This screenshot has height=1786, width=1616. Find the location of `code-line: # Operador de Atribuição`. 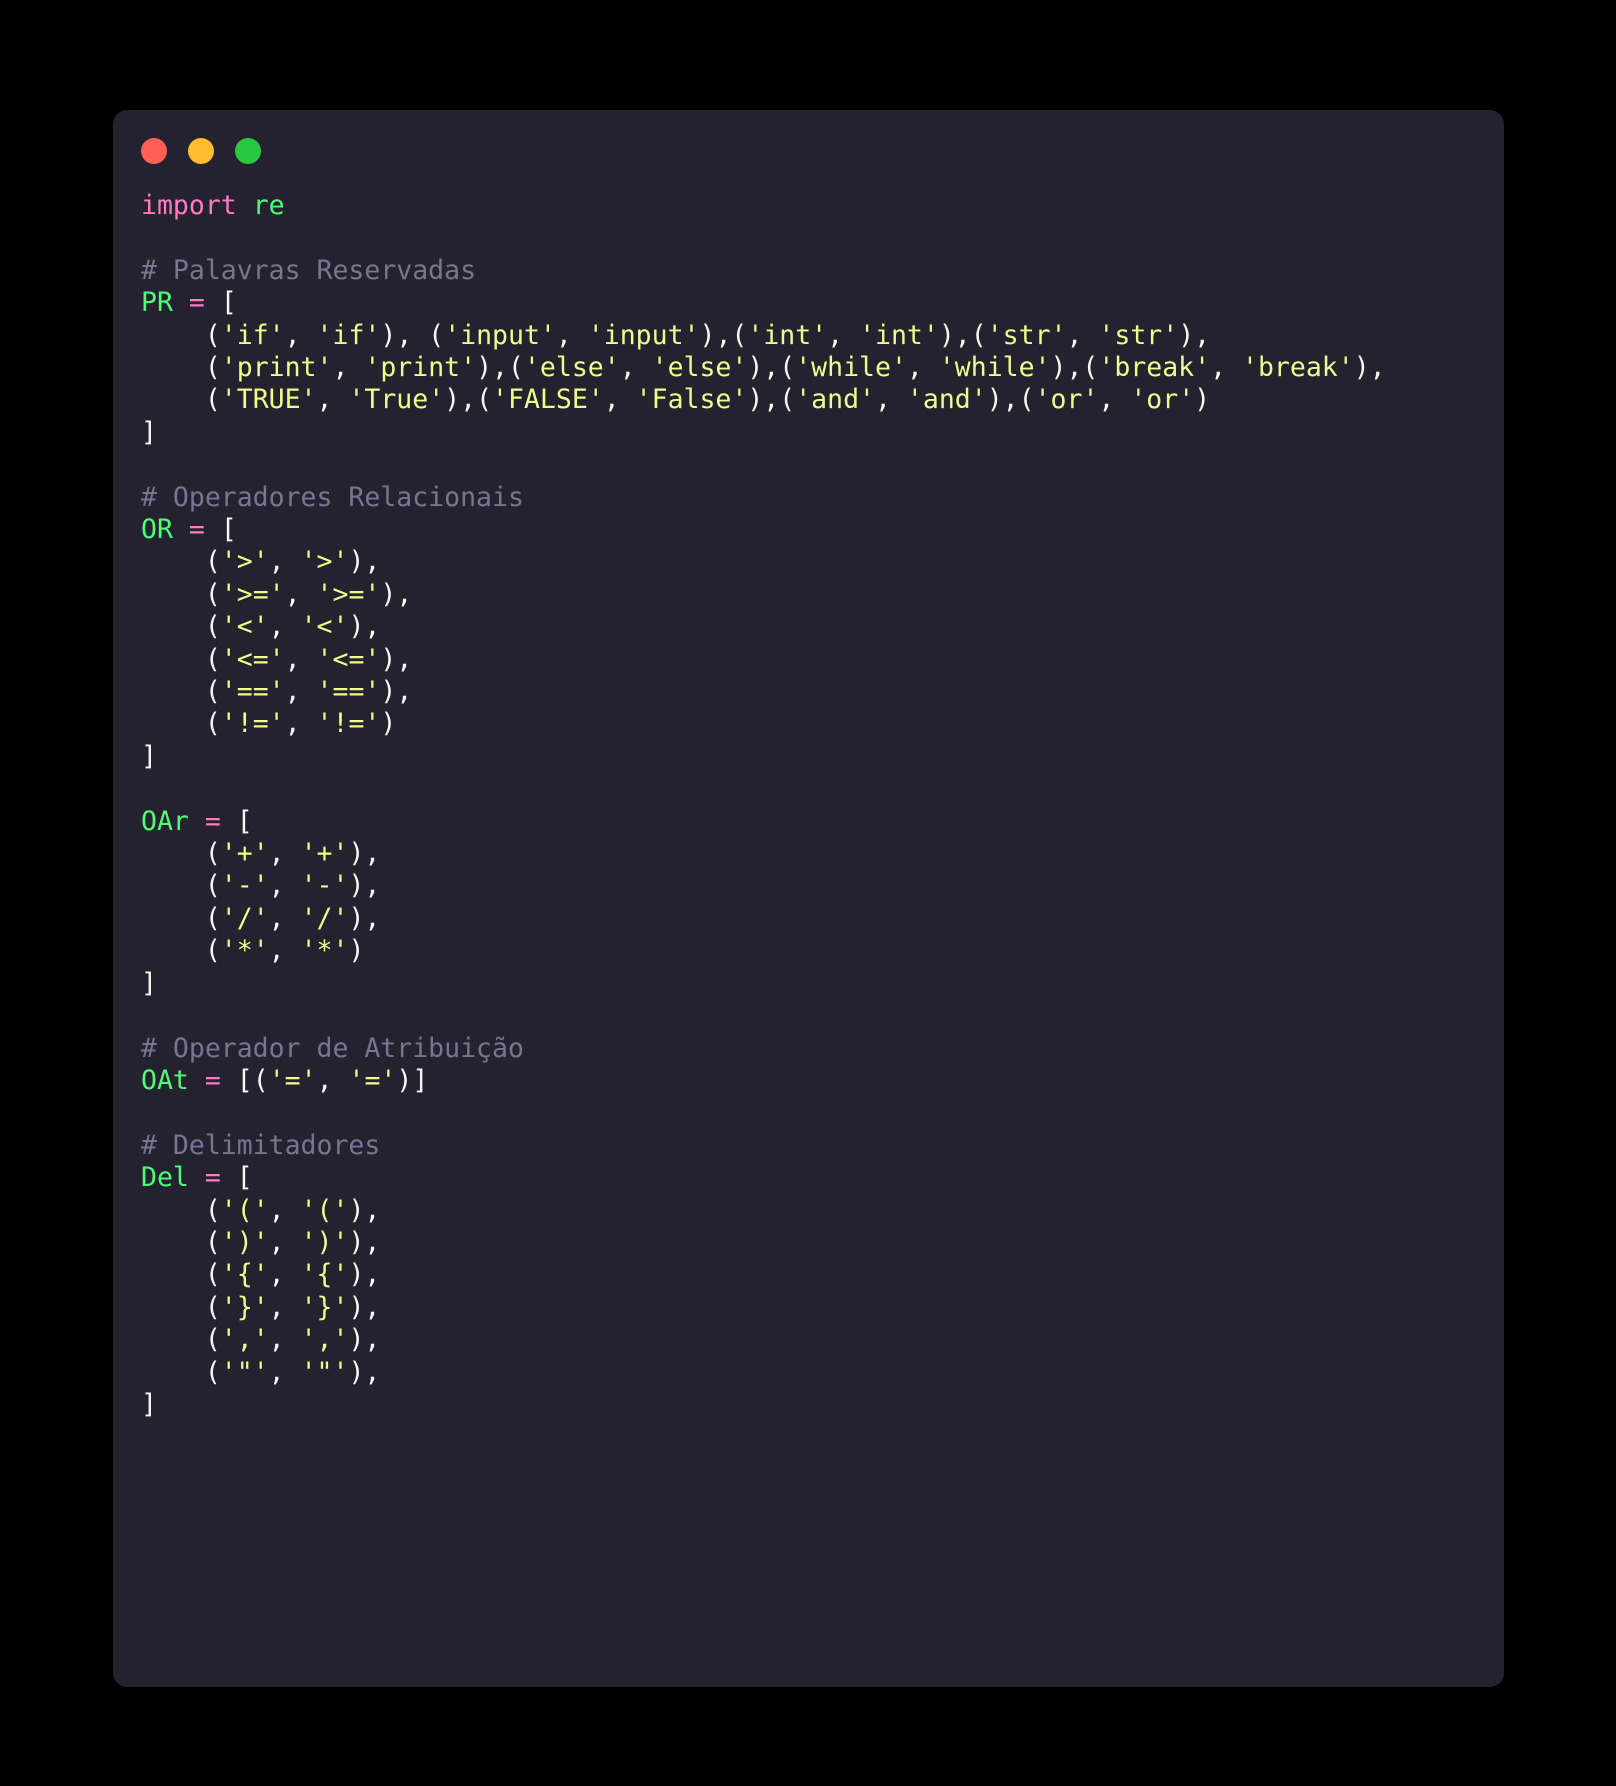

code-line: # Operador de Atribuição is located at coordinates (332, 1048).